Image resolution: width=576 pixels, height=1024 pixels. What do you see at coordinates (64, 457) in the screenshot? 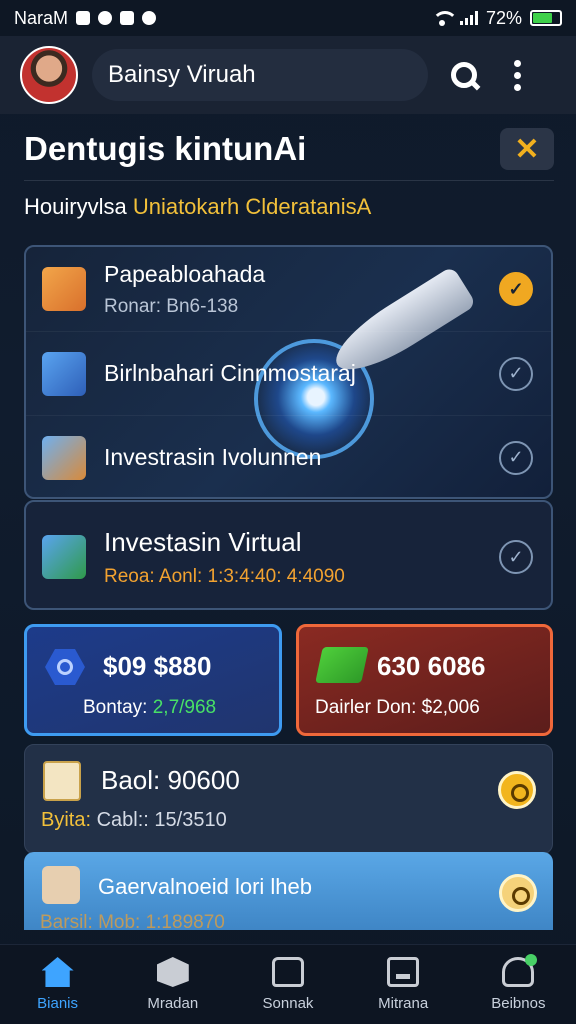
I see `server-icon` at bounding box center [64, 457].